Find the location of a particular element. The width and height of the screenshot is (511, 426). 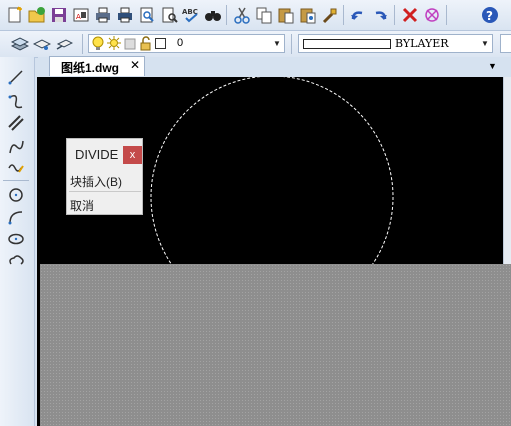

linetype-swatch is located at coordinates (347, 44).